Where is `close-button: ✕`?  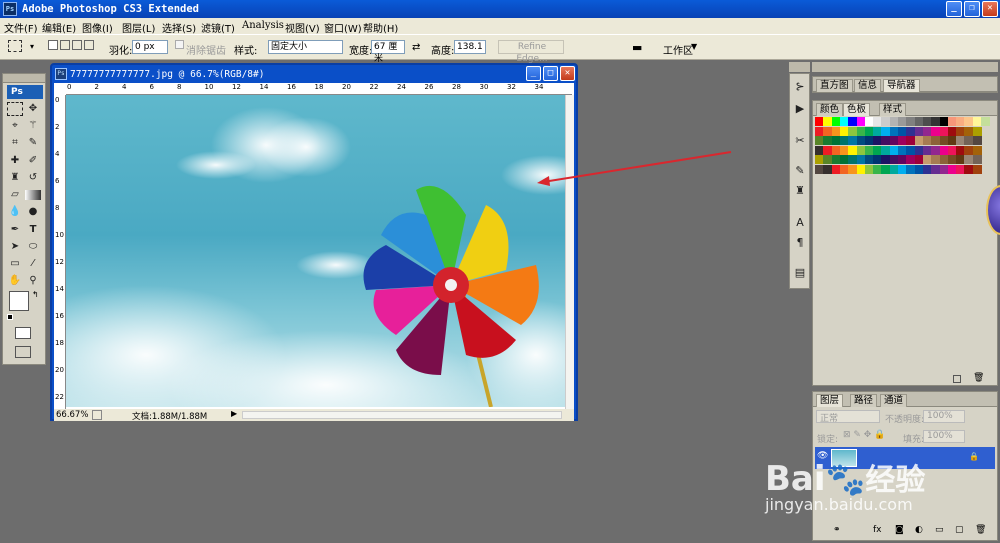 close-button: ✕ is located at coordinates (990, 9).